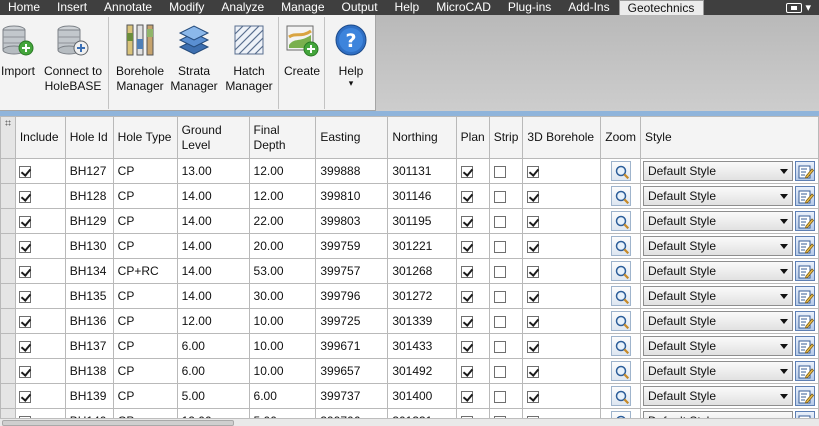  Describe the element at coordinates (282, 137) in the screenshot. I see `column-header-final-depth: Final Depth` at that location.